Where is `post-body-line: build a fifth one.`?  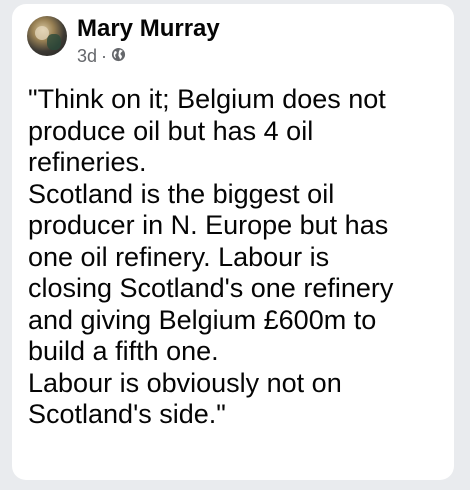 post-body-line: build a fifth one. is located at coordinates (123, 351).